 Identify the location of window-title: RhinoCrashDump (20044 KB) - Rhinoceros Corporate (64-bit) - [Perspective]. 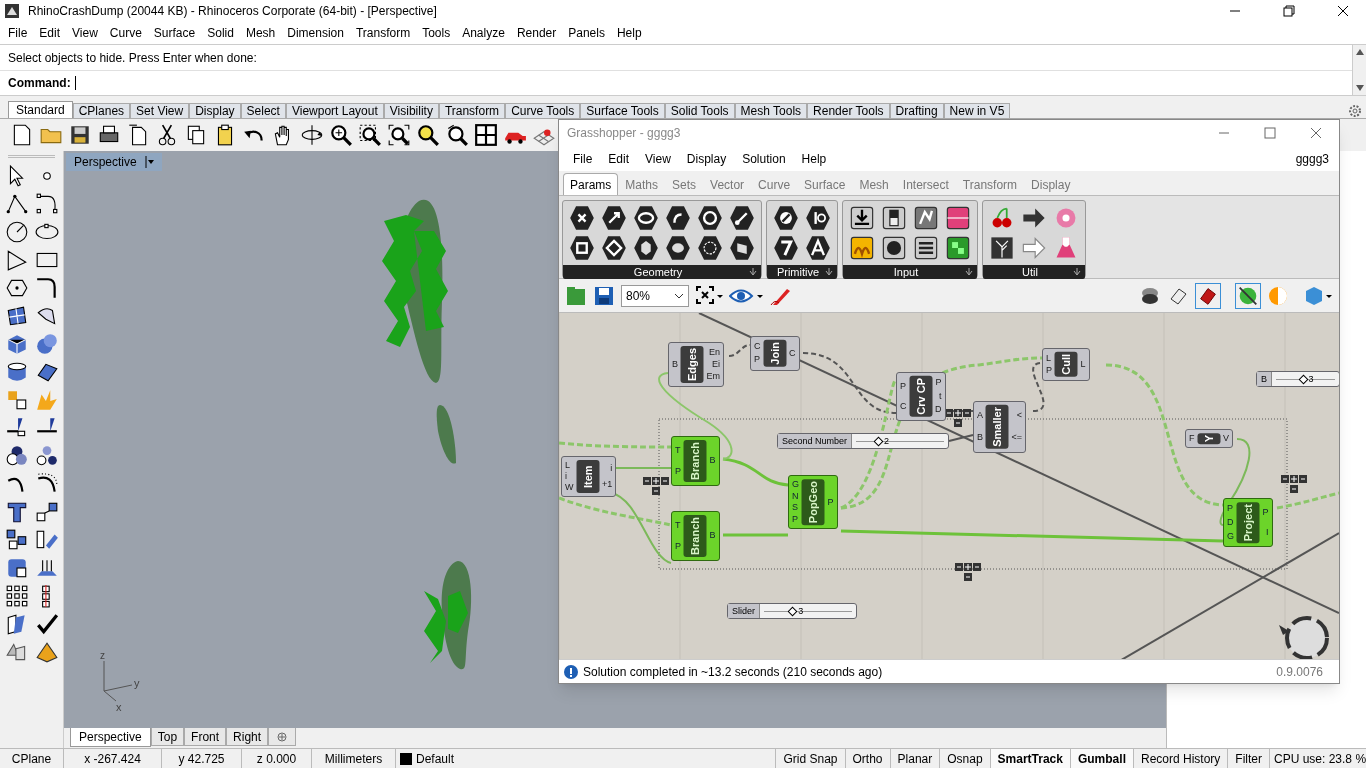
(232, 11).